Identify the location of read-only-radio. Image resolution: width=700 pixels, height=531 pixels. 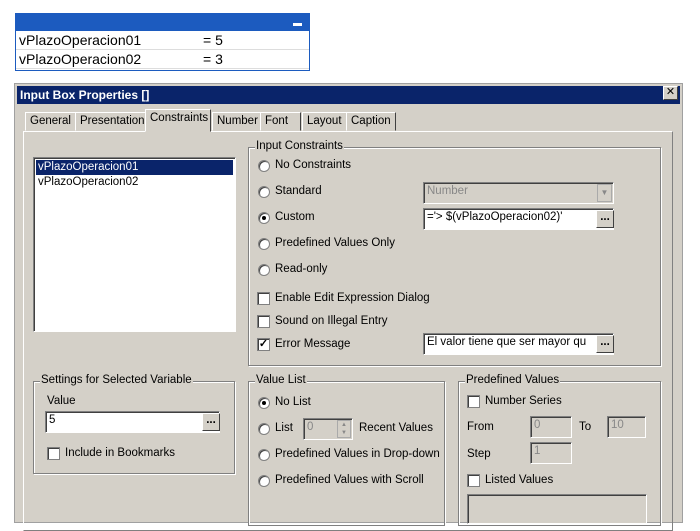
(264, 270).